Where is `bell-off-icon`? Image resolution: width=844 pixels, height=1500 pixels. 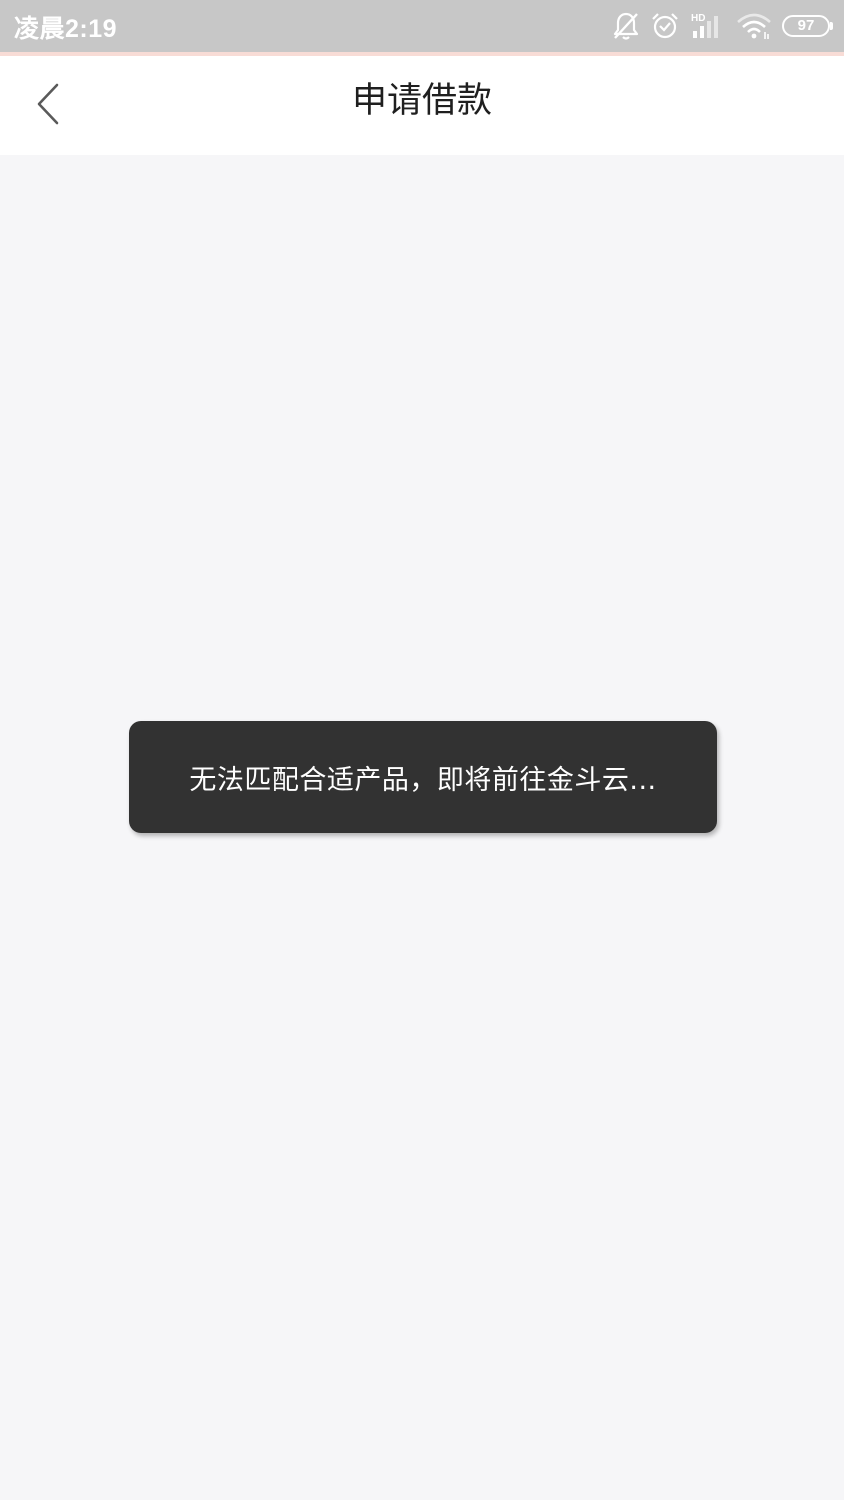
bell-off-icon is located at coordinates (626, 26).